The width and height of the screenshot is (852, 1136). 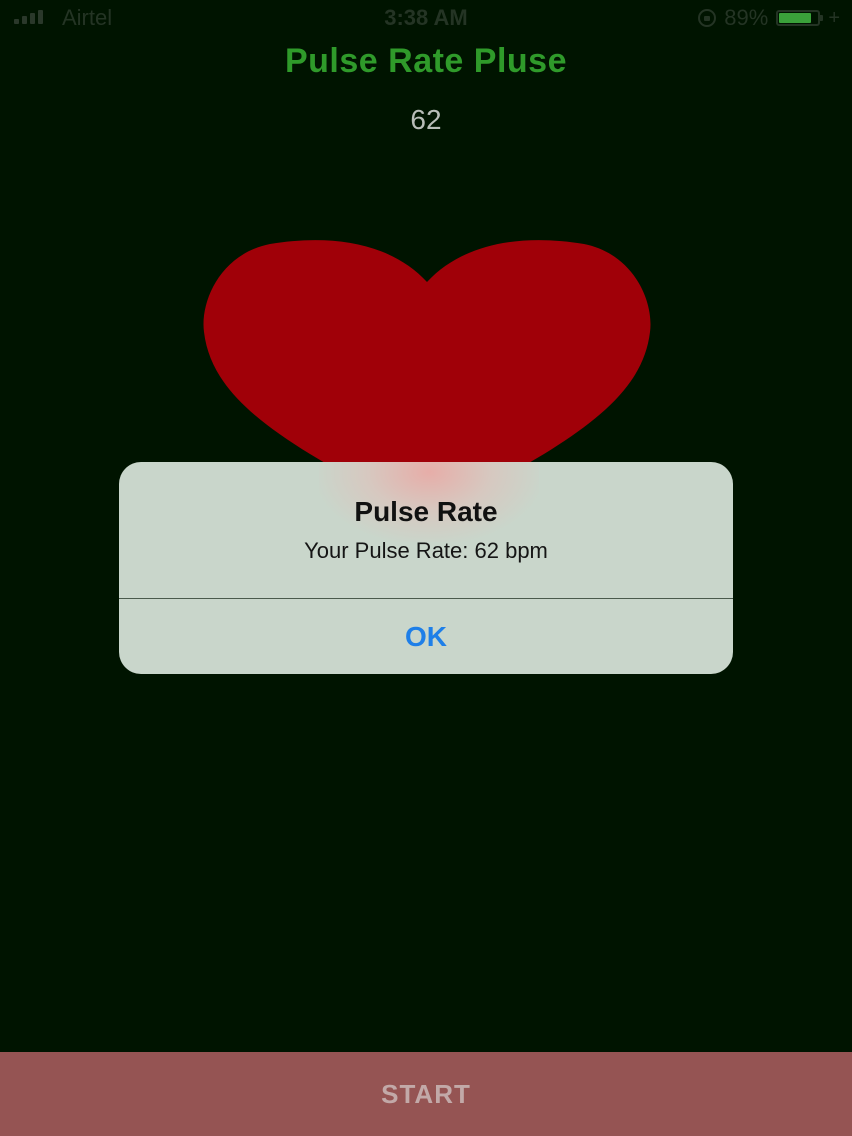 I want to click on status-bar: Airtel 3:38 AM 89% +, so click(x=426, y=18).